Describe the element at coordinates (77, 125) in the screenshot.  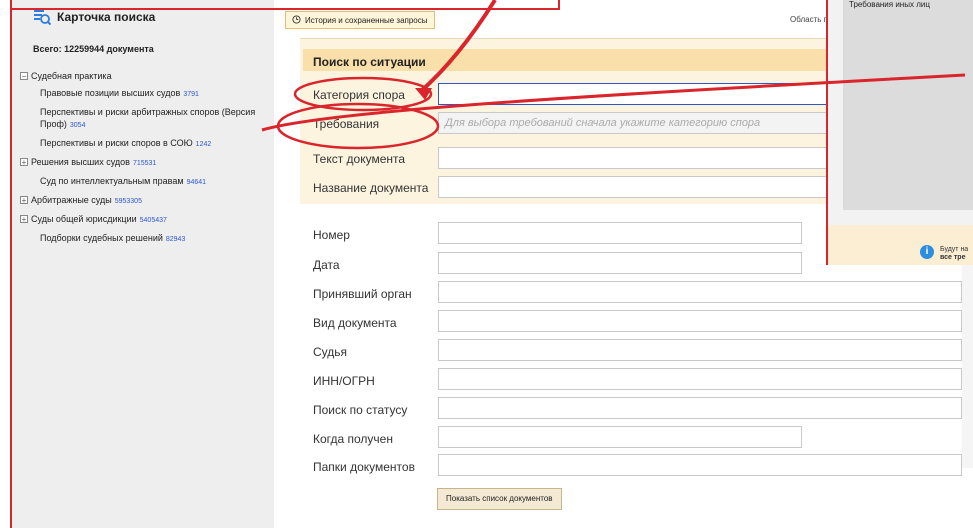
I see `tree-item-count: 3054` at that location.